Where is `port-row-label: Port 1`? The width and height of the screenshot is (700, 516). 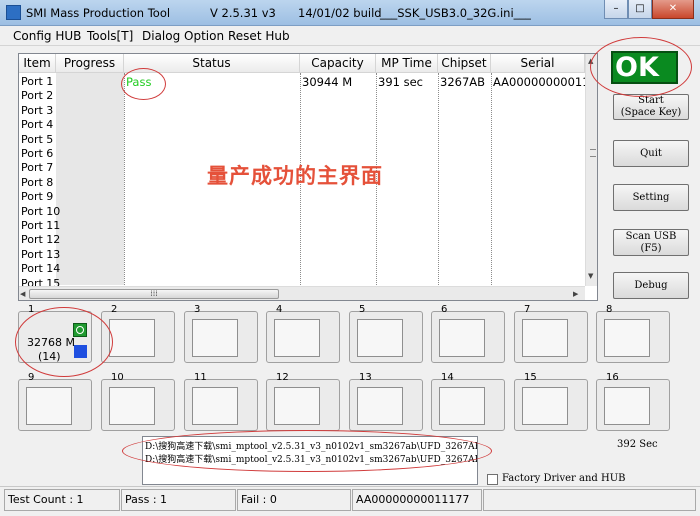 port-row-label: Port 1 is located at coordinates (37, 81).